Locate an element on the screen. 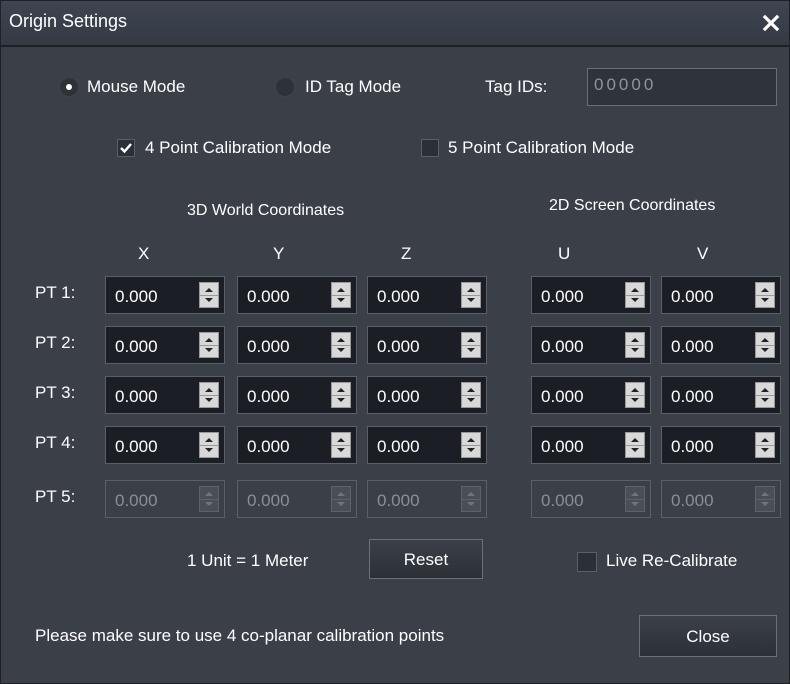  pt3-v-spinner: 0.000 is located at coordinates (721, 395).